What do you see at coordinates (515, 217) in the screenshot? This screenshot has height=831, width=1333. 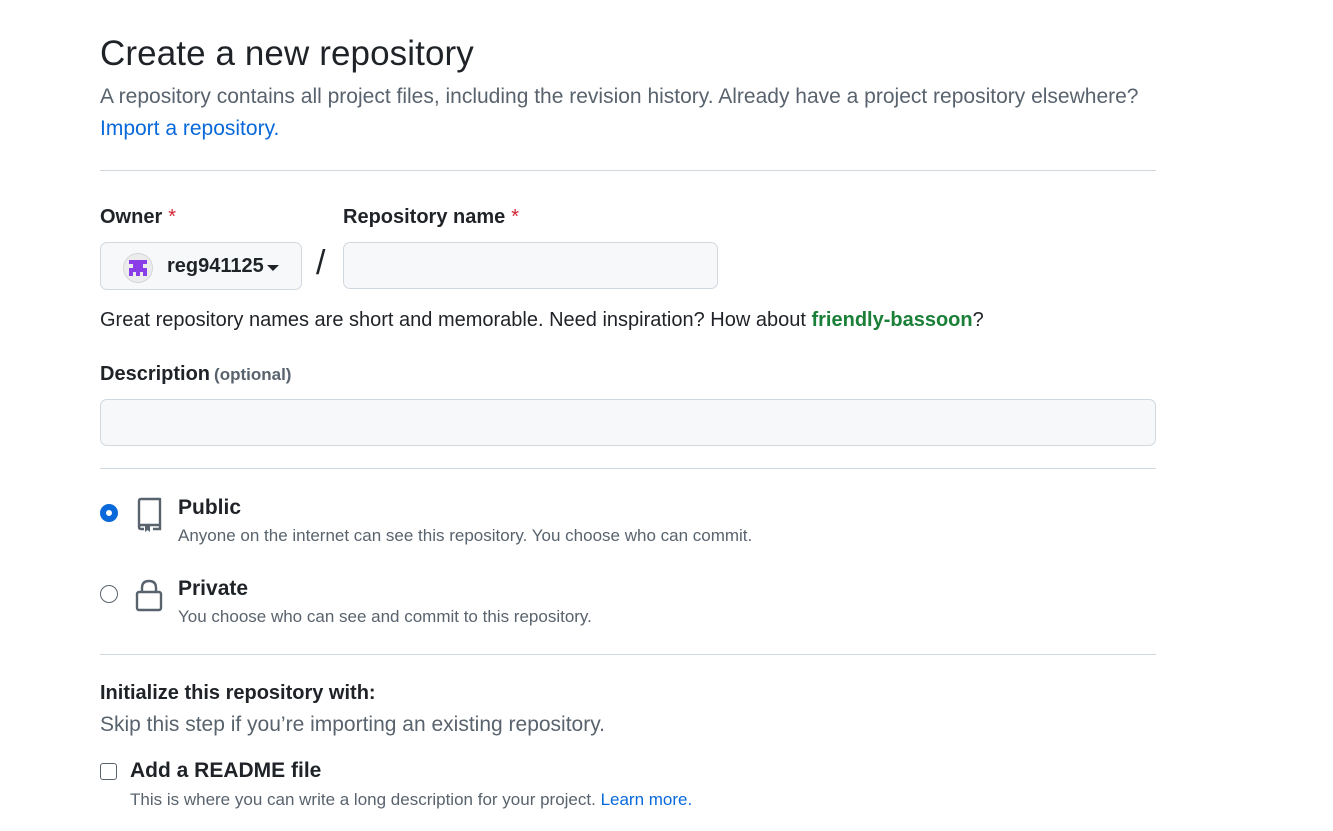 I see `repository-name-required-mark: *` at bounding box center [515, 217].